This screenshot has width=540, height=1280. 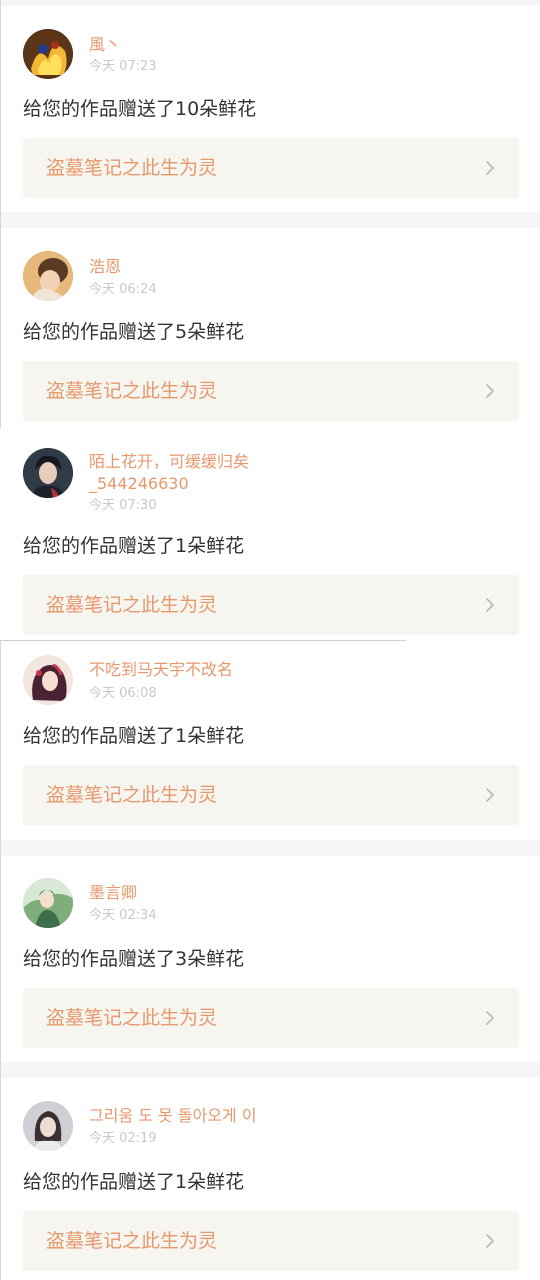 I want to click on username: 不吃到马天宇不改名, so click(x=161, y=670).